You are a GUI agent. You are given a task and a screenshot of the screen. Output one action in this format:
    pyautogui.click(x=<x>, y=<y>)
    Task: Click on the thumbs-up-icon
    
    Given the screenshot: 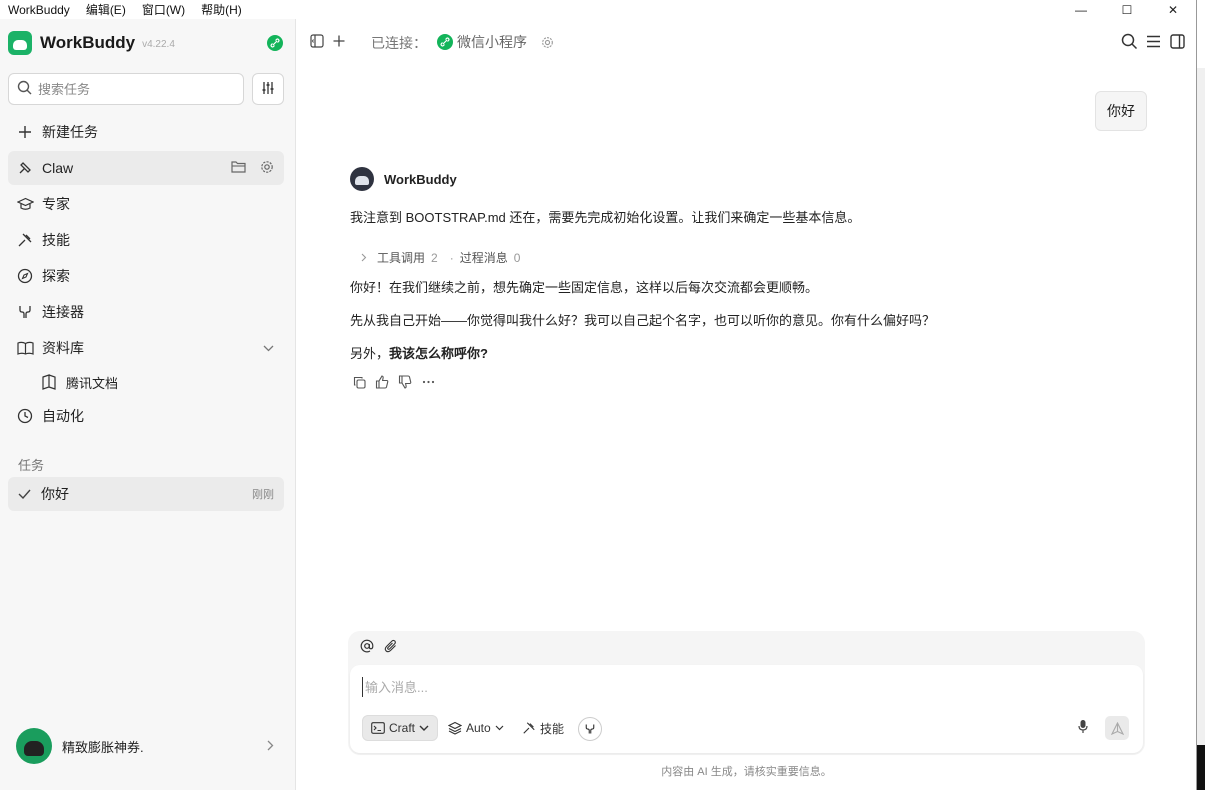 What is the action you would take?
    pyautogui.click(x=382, y=382)
    